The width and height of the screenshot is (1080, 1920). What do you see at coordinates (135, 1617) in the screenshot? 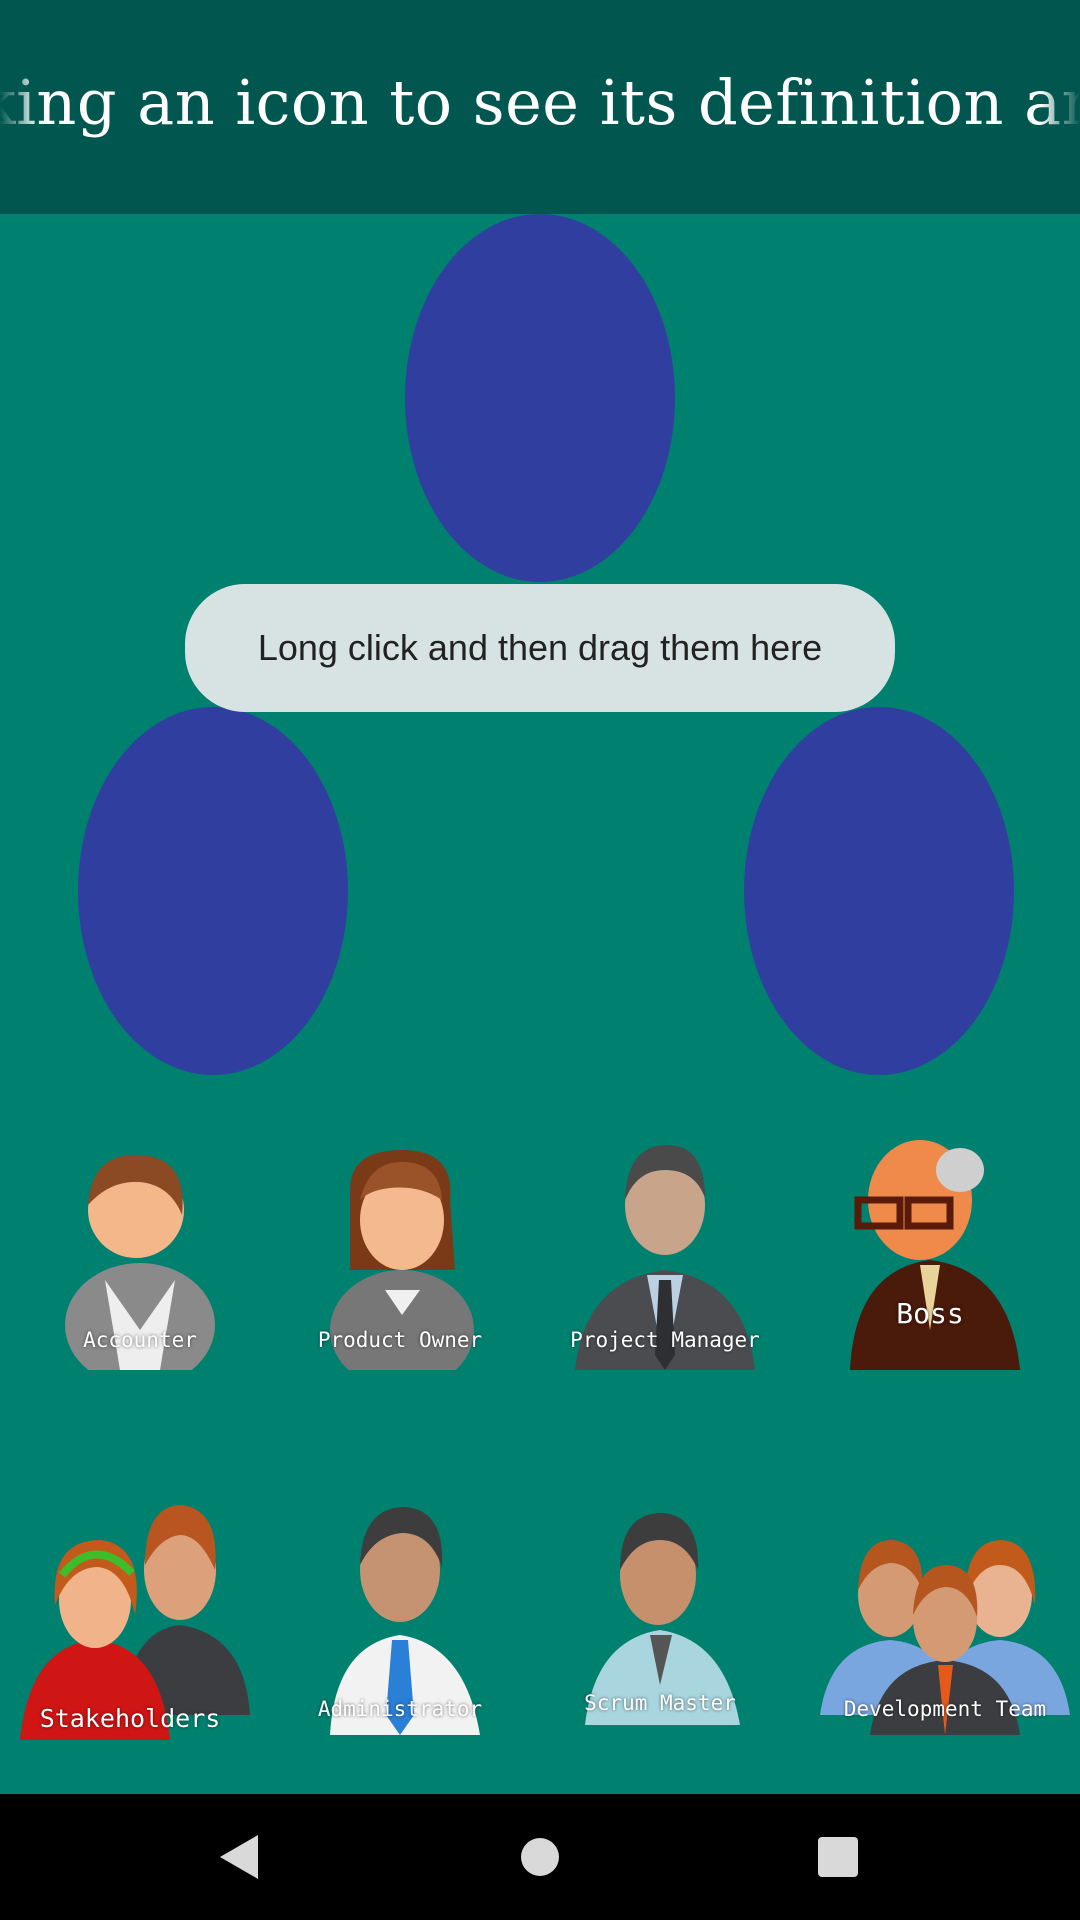
I see `role-stakeholders: Stakeholders` at bounding box center [135, 1617].